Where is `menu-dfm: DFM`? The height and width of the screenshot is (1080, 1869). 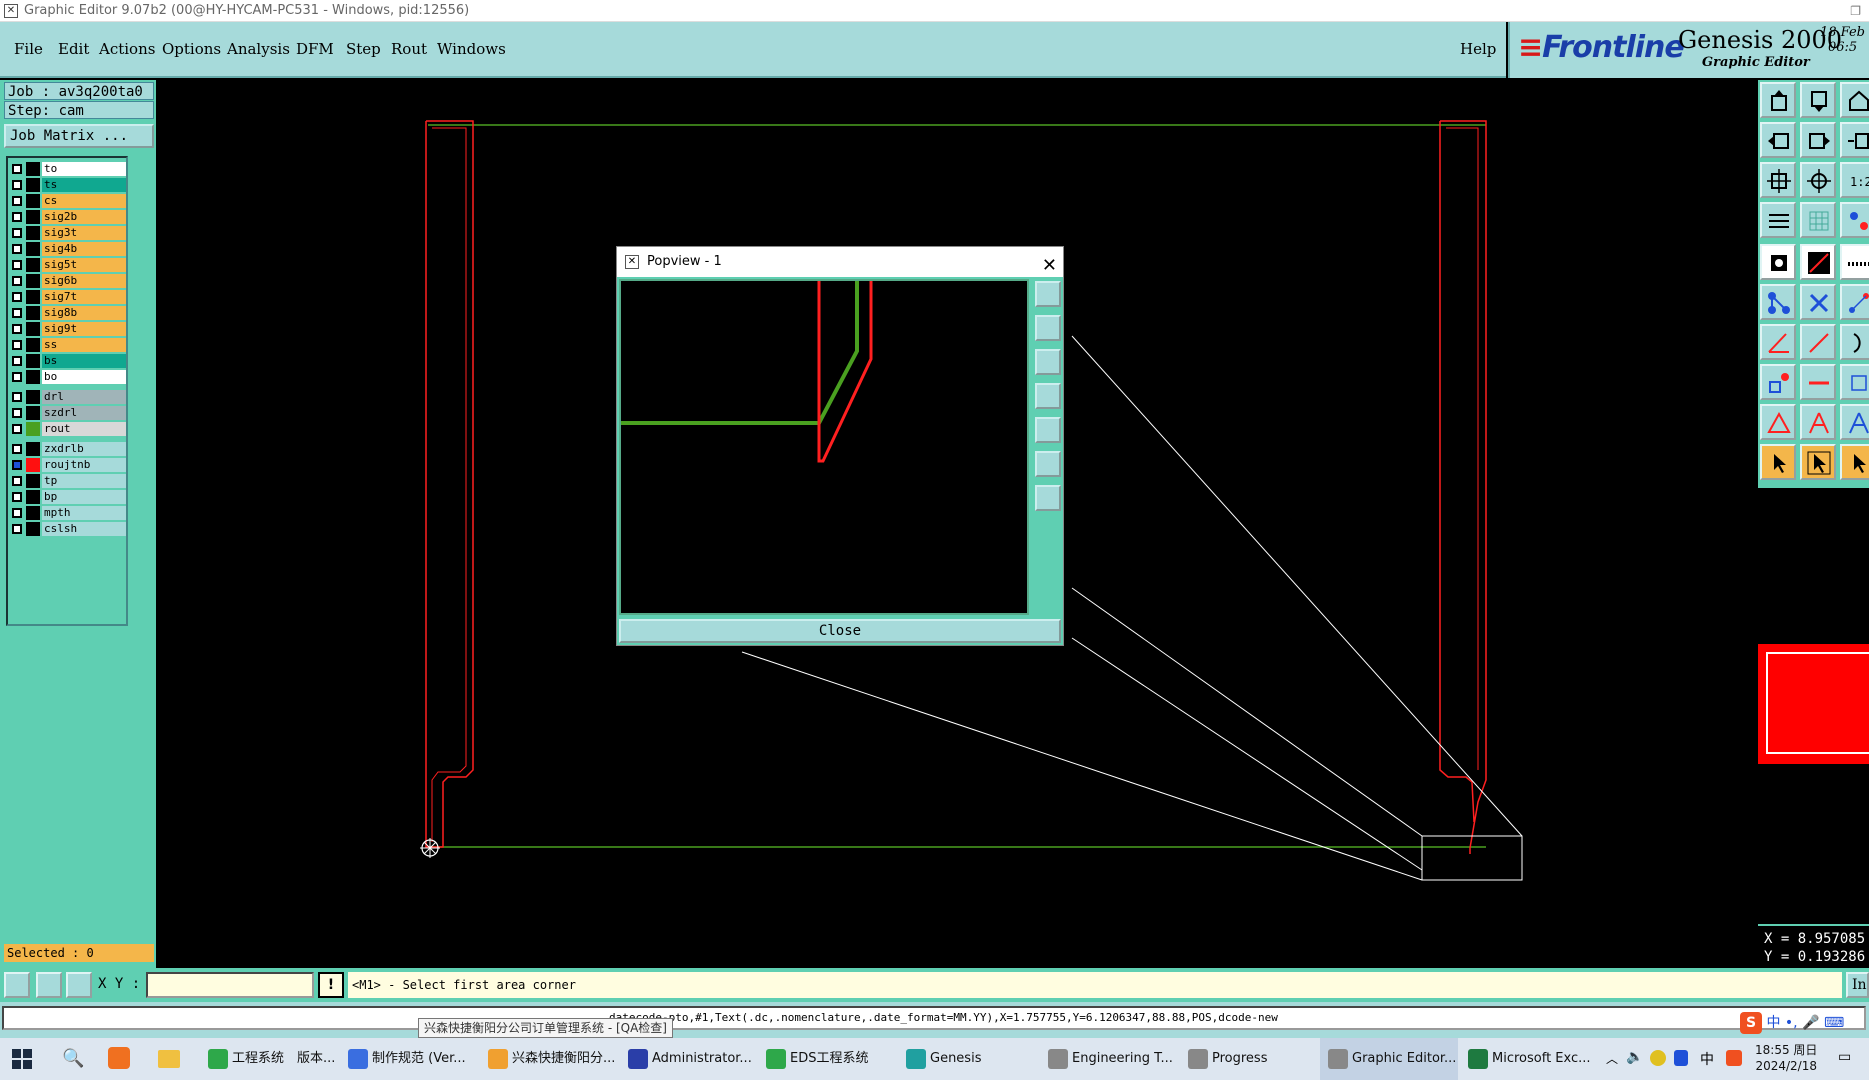 menu-dfm: DFM is located at coordinates (315, 49).